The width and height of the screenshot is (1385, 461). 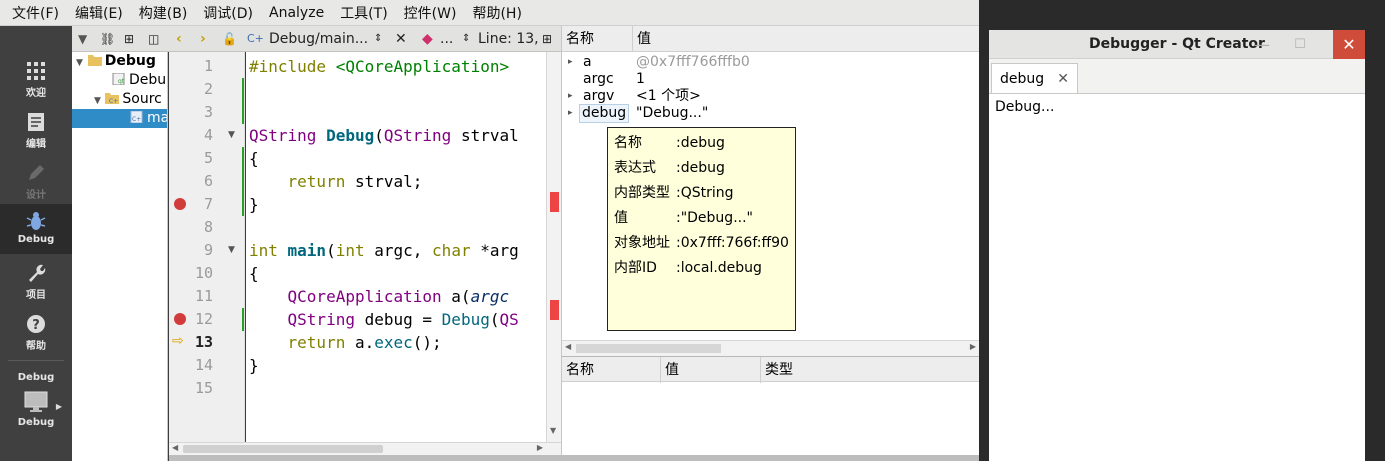 What do you see at coordinates (129, 39) in the screenshot?
I see `split-icon: ⊞` at bounding box center [129, 39].